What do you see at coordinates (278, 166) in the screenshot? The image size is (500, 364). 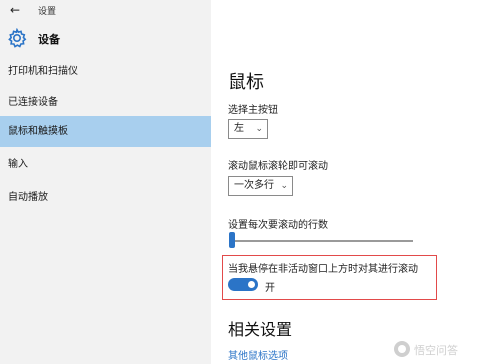 I see `scroll-mode-label: 滚动鼠标滚轮即可滚动` at bounding box center [278, 166].